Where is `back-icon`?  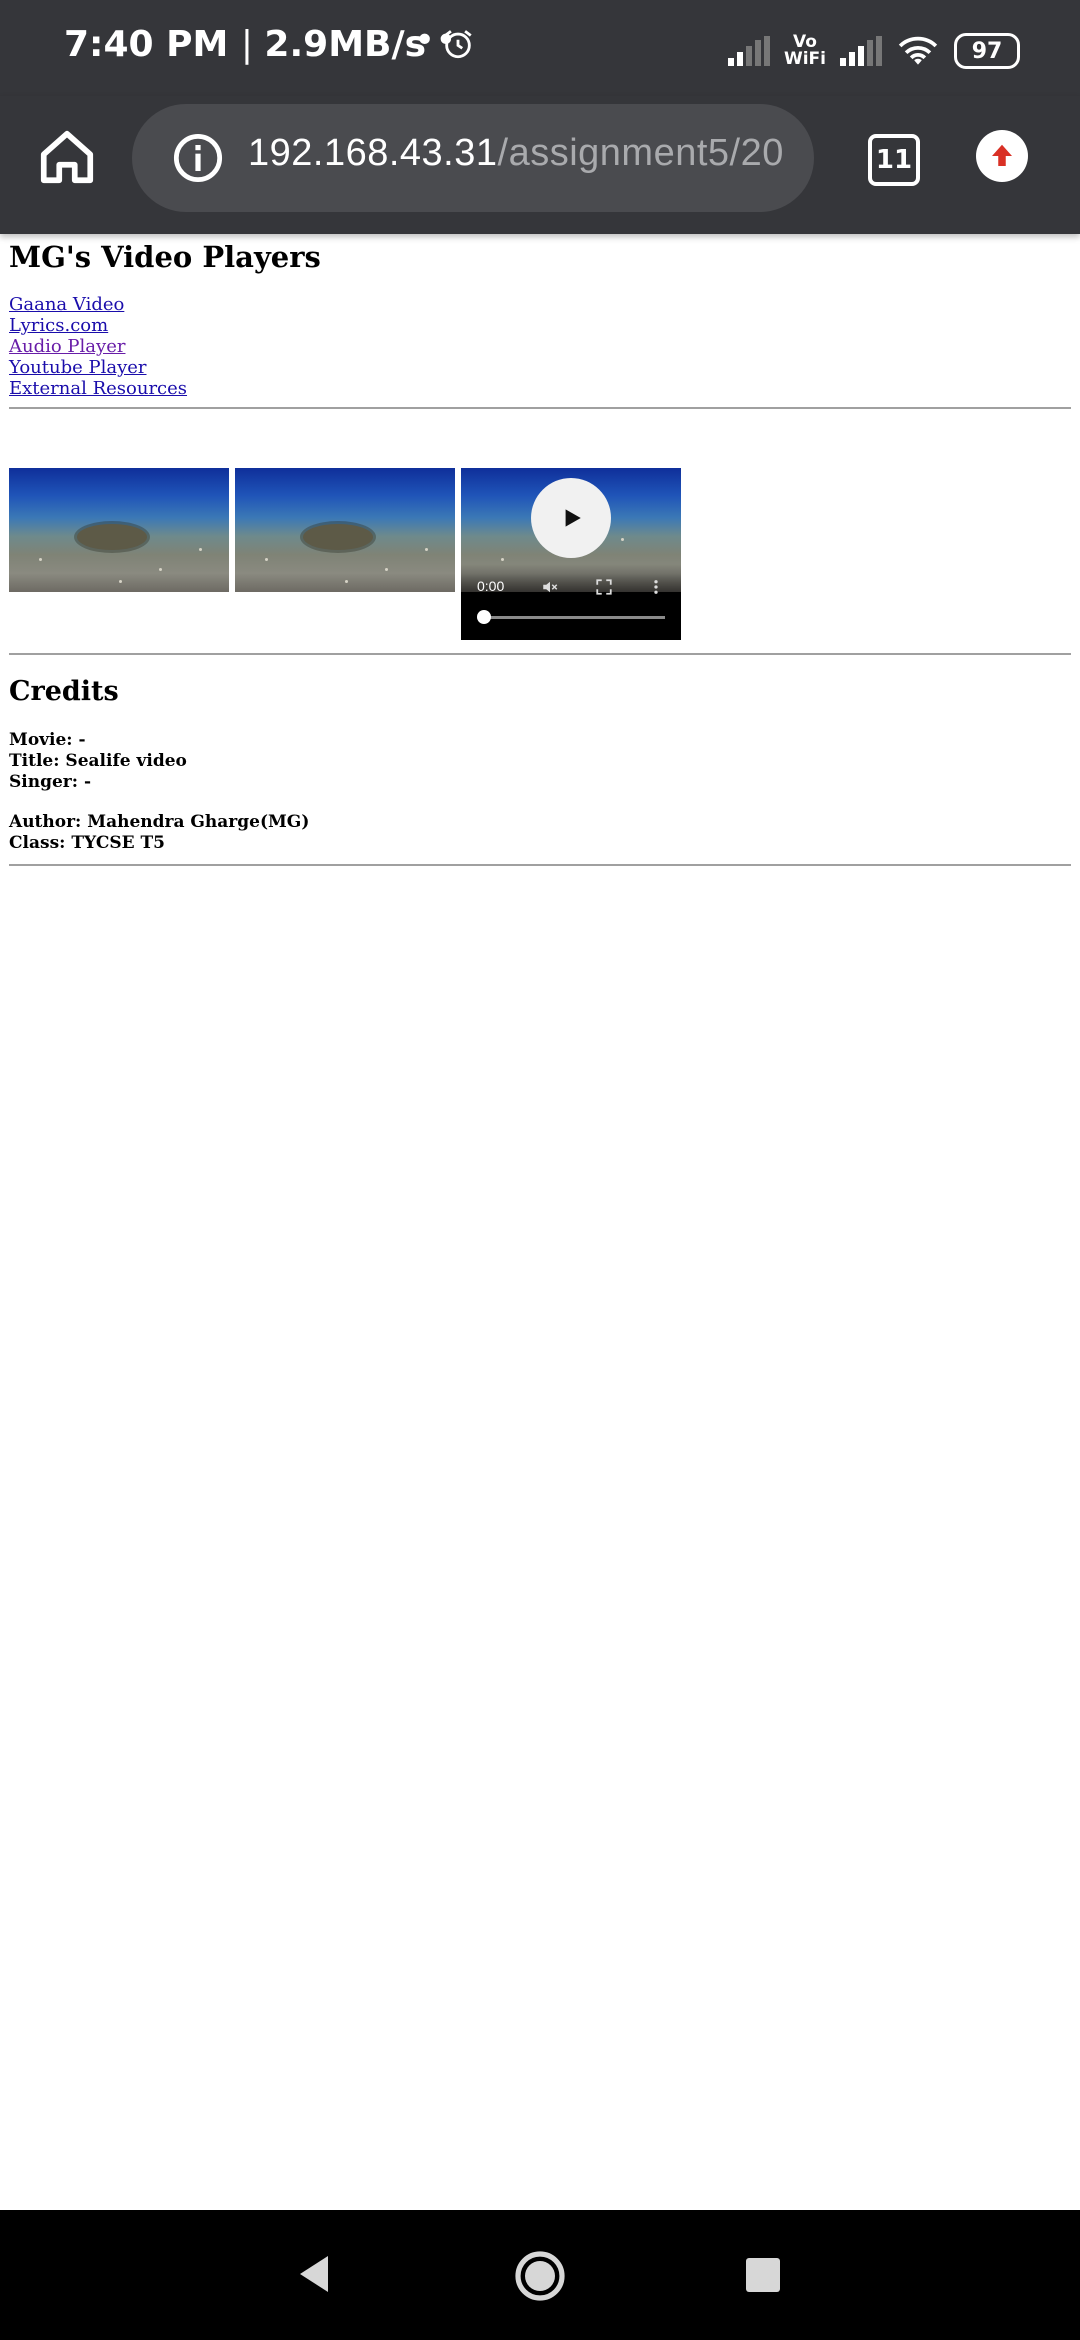 back-icon is located at coordinates (314, 2274).